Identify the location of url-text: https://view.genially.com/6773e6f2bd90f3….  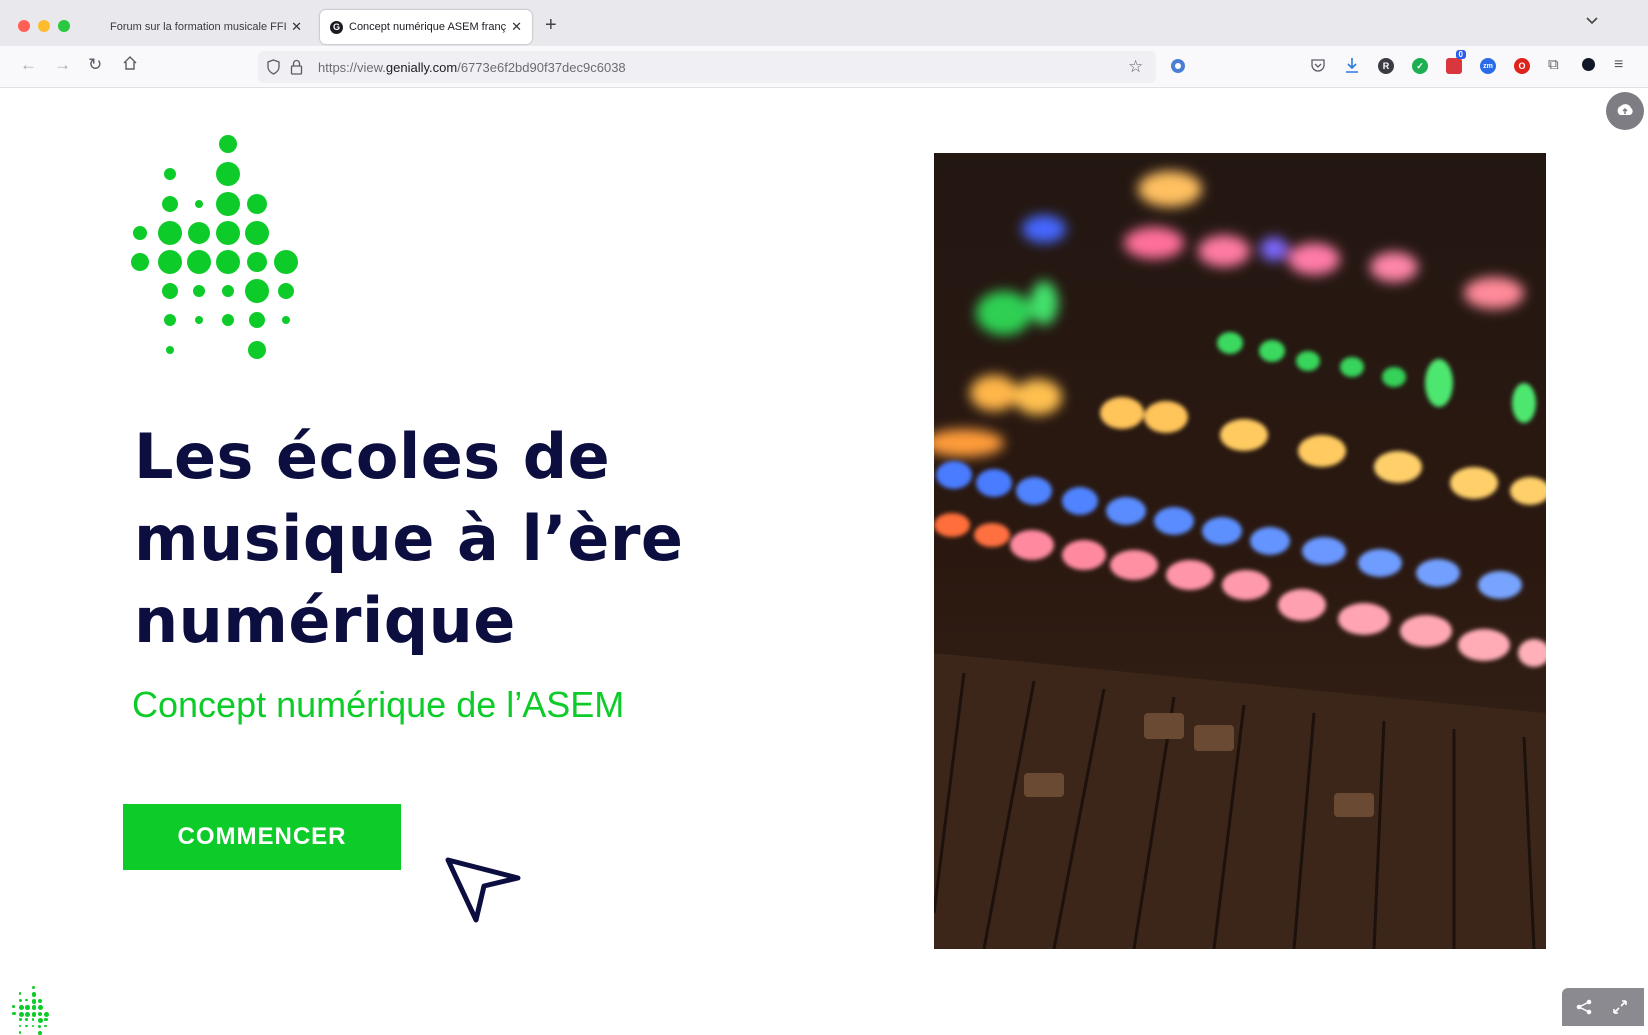
(472, 67).